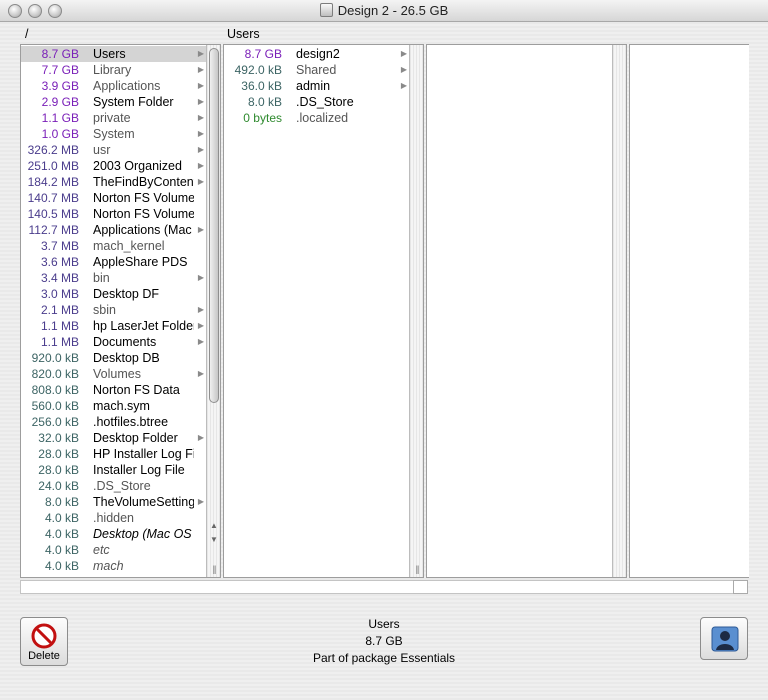  What do you see at coordinates (27, 34) in the screenshot?
I see `path-root-label: /` at bounding box center [27, 34].